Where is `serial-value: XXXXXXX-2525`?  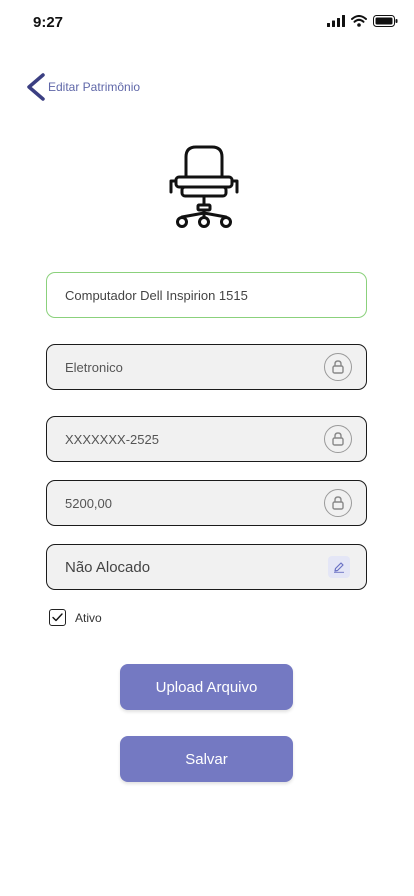 serial-value: XXXXXXX-2525 is located at coordinates (112, 439).